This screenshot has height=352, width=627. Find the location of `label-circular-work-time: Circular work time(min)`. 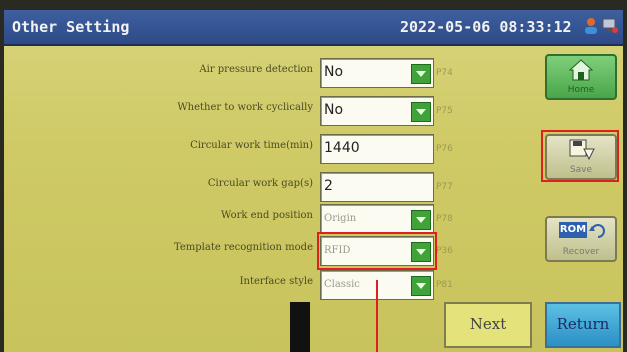

label-circular-work-time: Circular work time(min) is located at coordinates (251, 145).